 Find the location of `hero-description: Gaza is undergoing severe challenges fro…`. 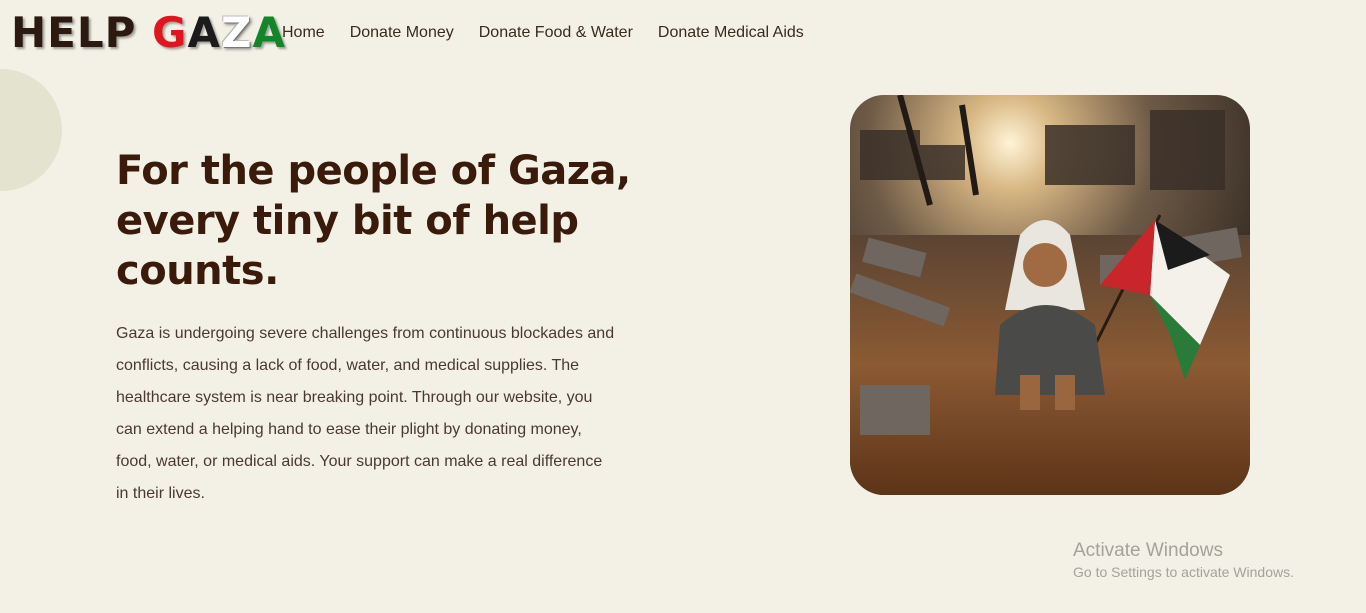

hero-description: Gaza is undergoing severe challenges fro… is located at coordinates (365, 413).